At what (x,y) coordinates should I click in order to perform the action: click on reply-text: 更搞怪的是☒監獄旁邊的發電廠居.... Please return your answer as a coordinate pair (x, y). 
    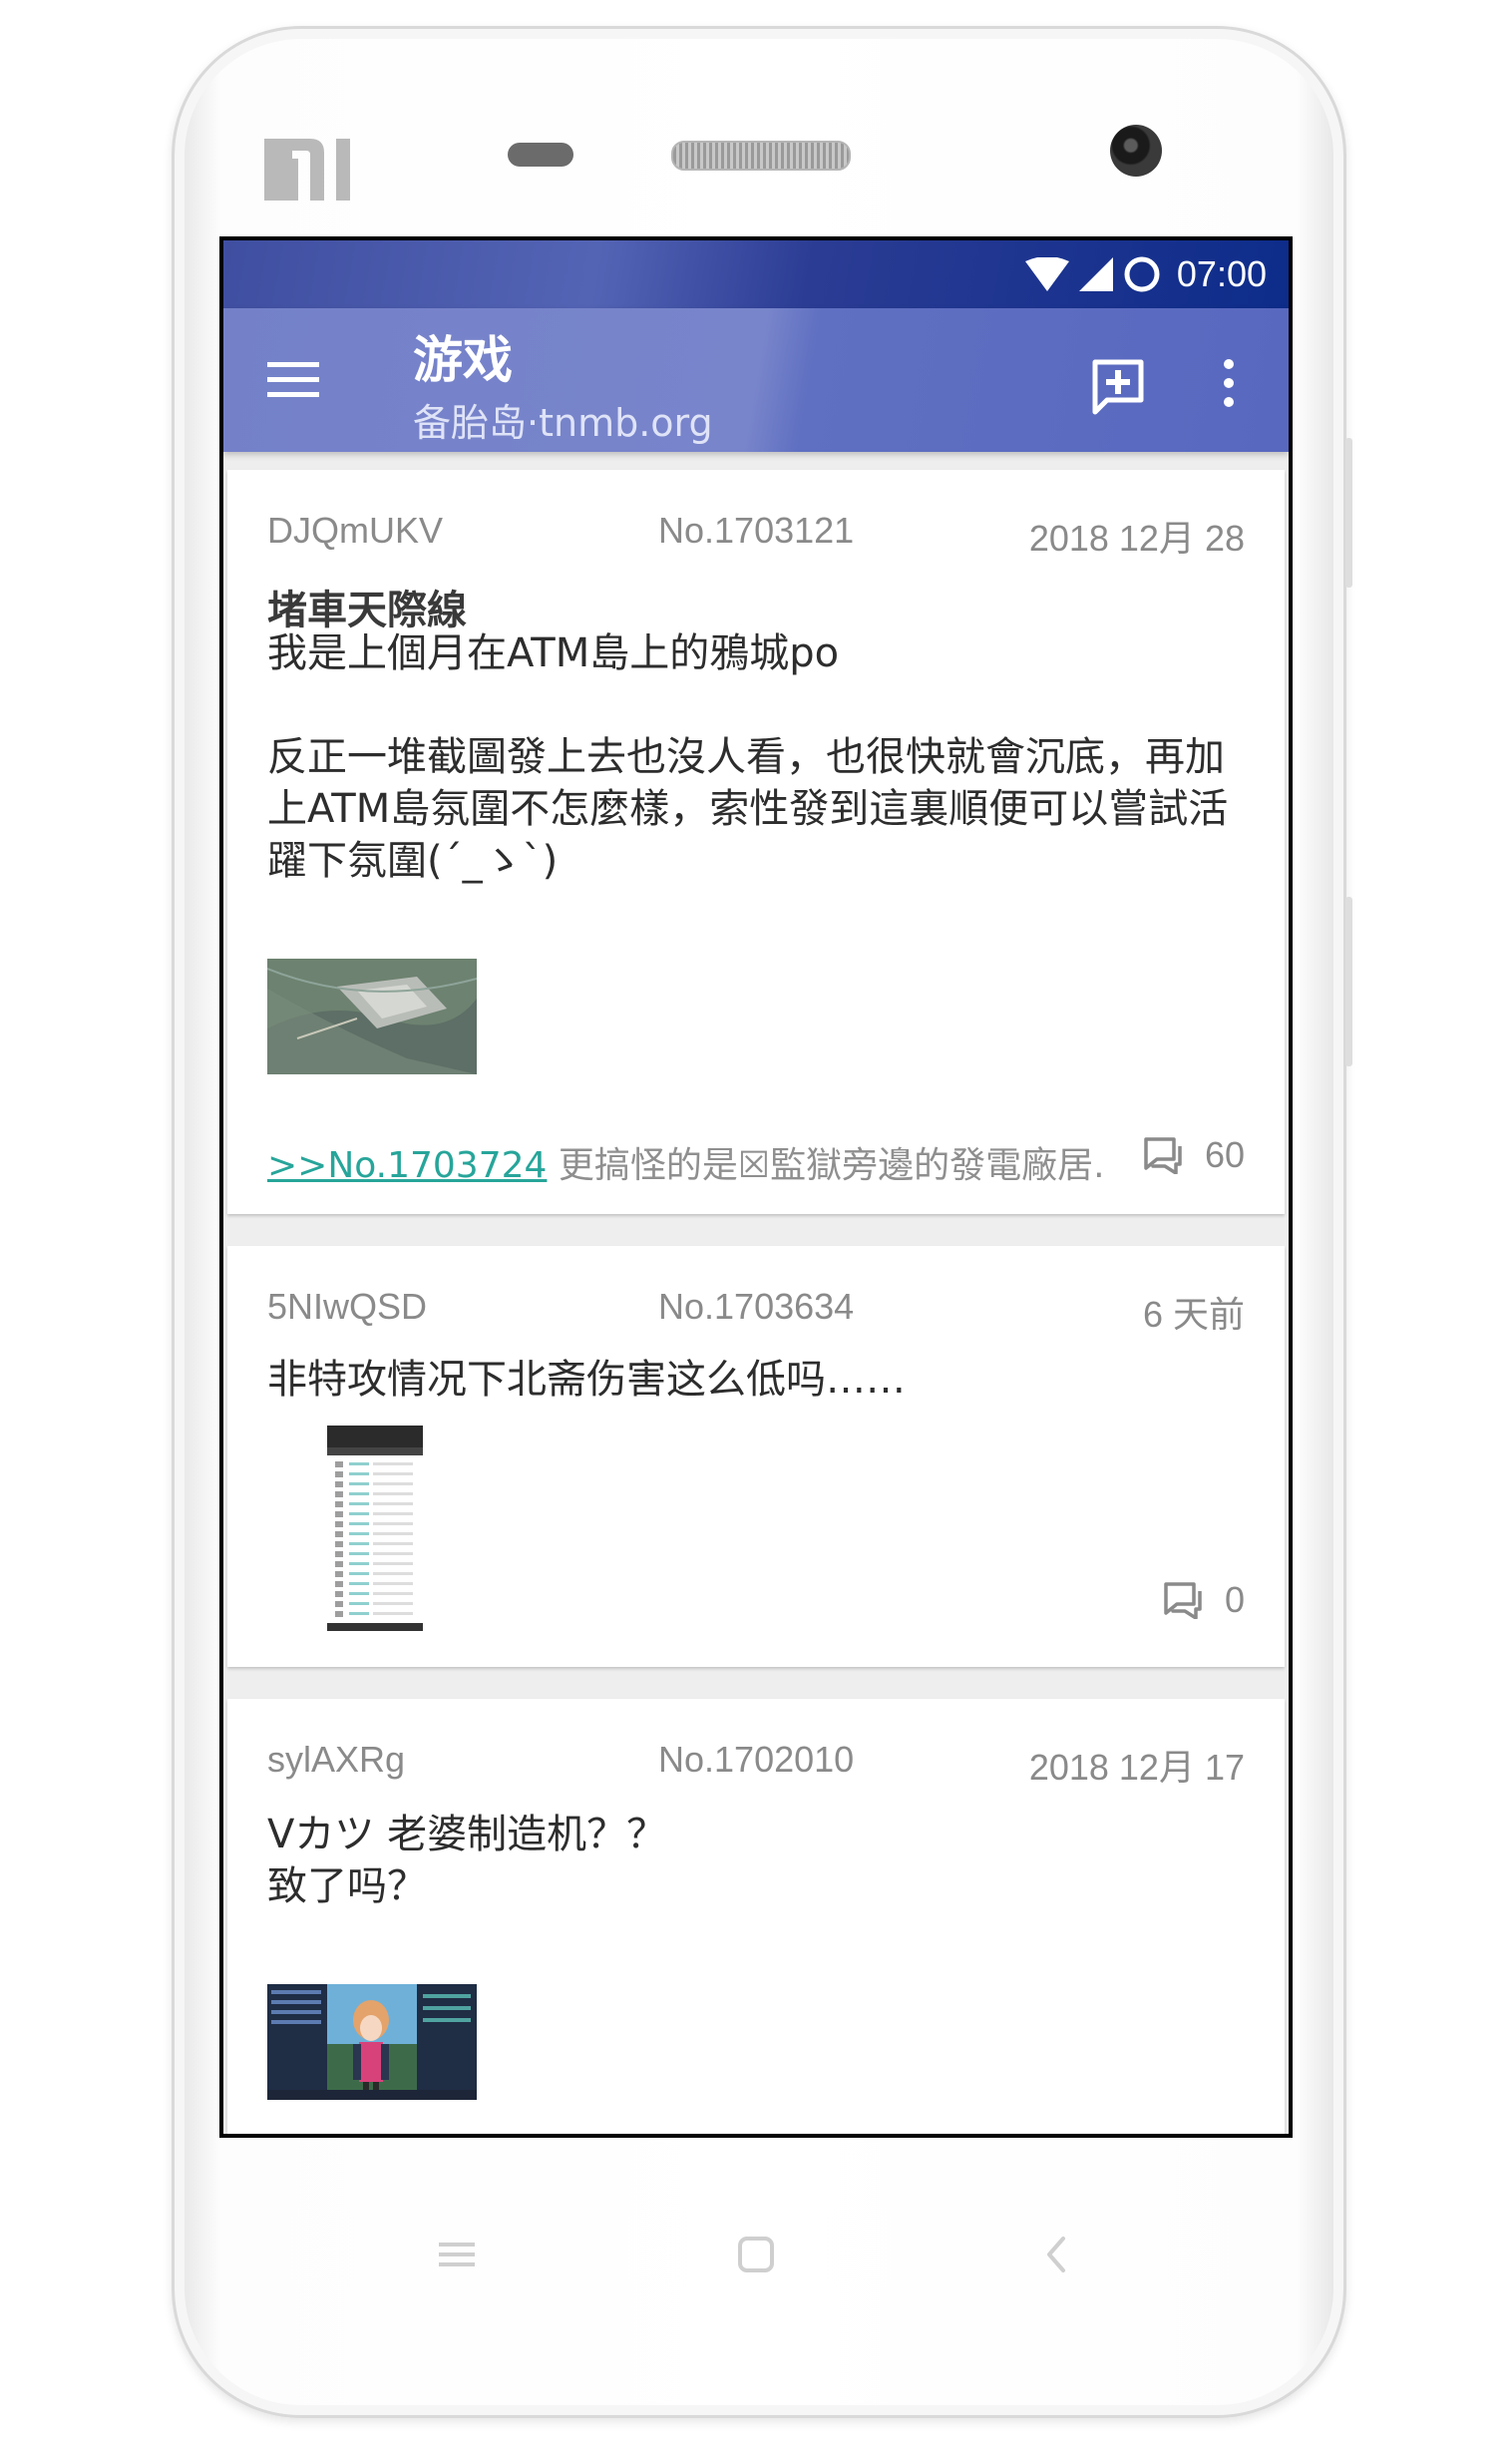
    Looking at the image, I should click on (826, 1165).